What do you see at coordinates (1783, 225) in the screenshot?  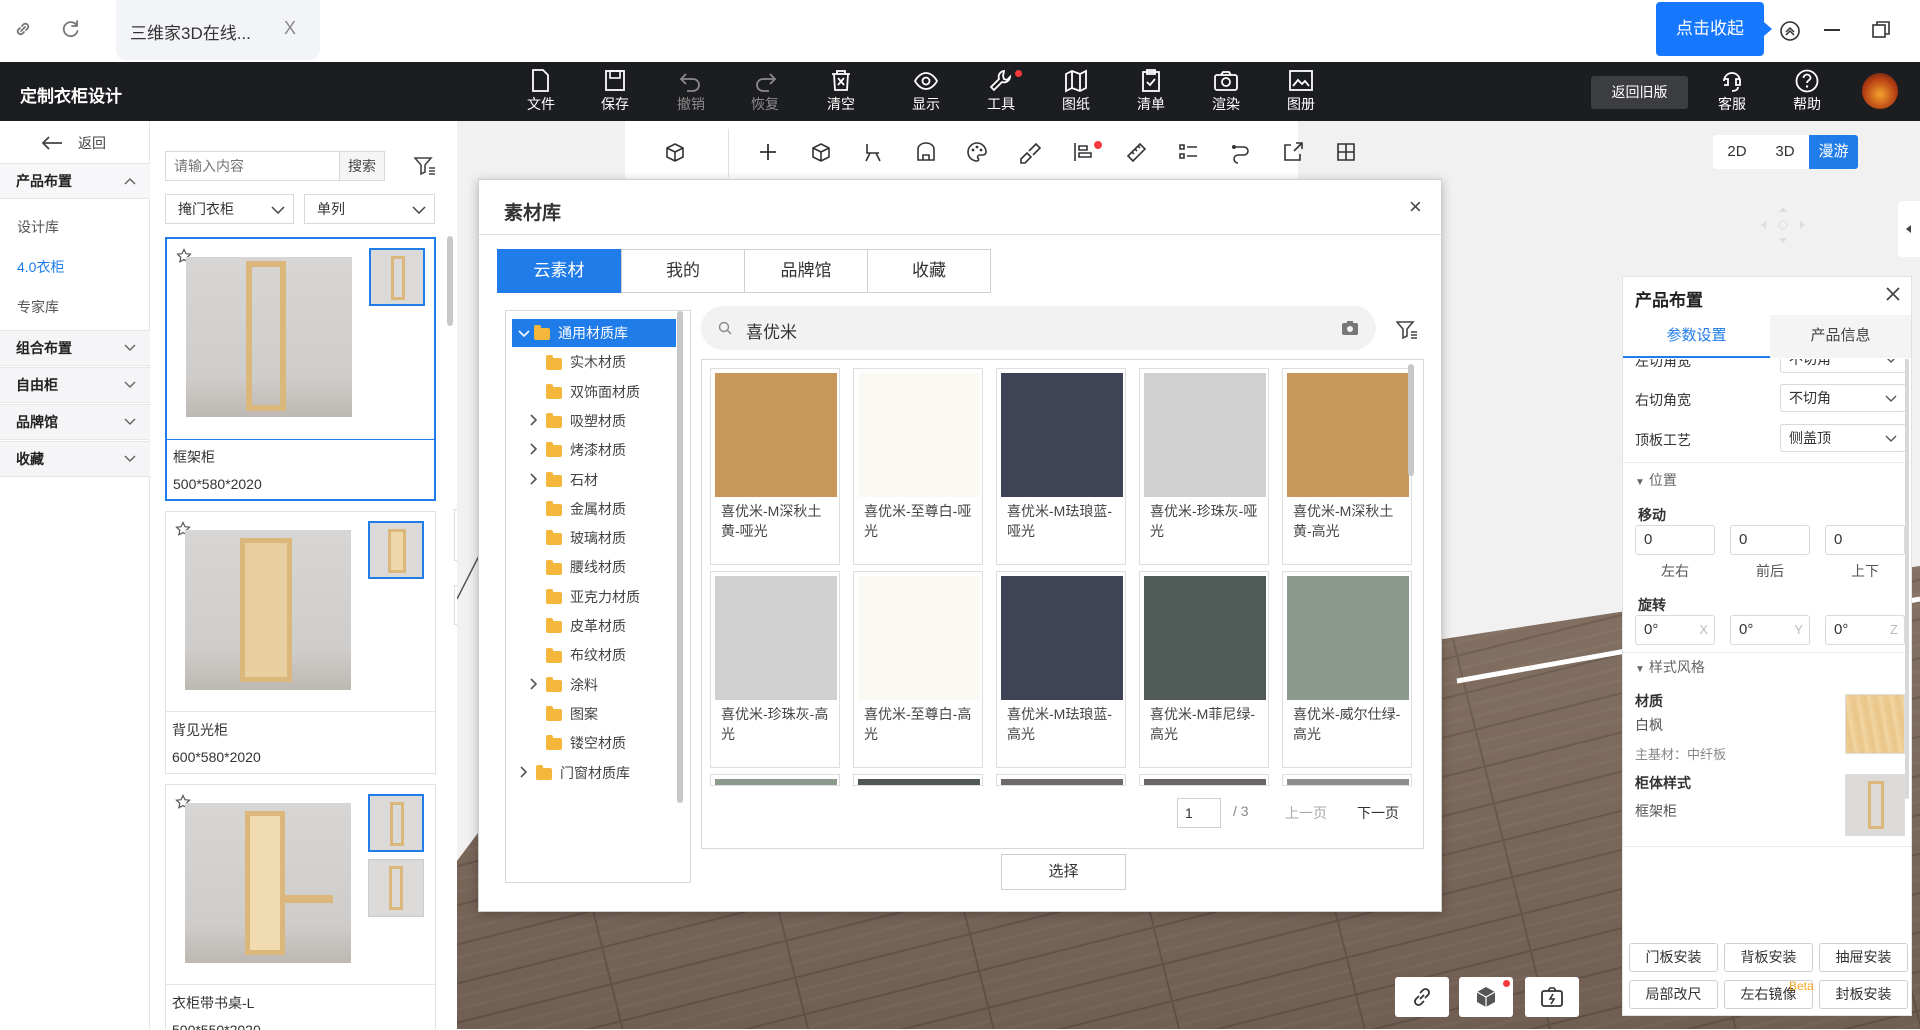 I see `navigation-compass-icon` at bounding box center [1783, 225].